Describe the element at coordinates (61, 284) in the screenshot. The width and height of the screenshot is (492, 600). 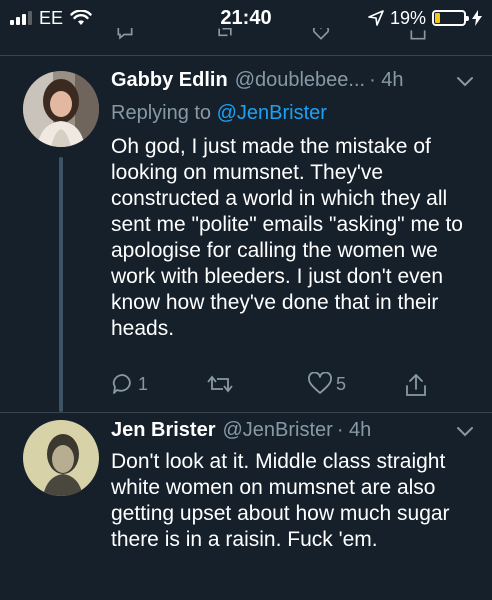
I see `thread-connector-line` at that location.